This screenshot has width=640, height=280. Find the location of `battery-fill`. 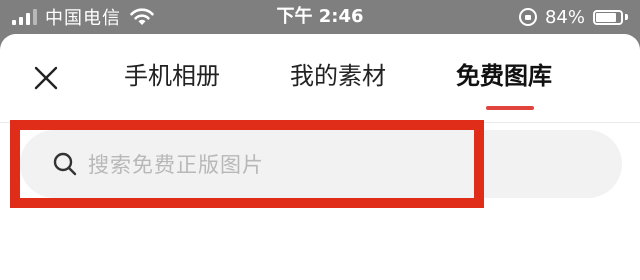

battery-fill is located at coordinates (606, 17).